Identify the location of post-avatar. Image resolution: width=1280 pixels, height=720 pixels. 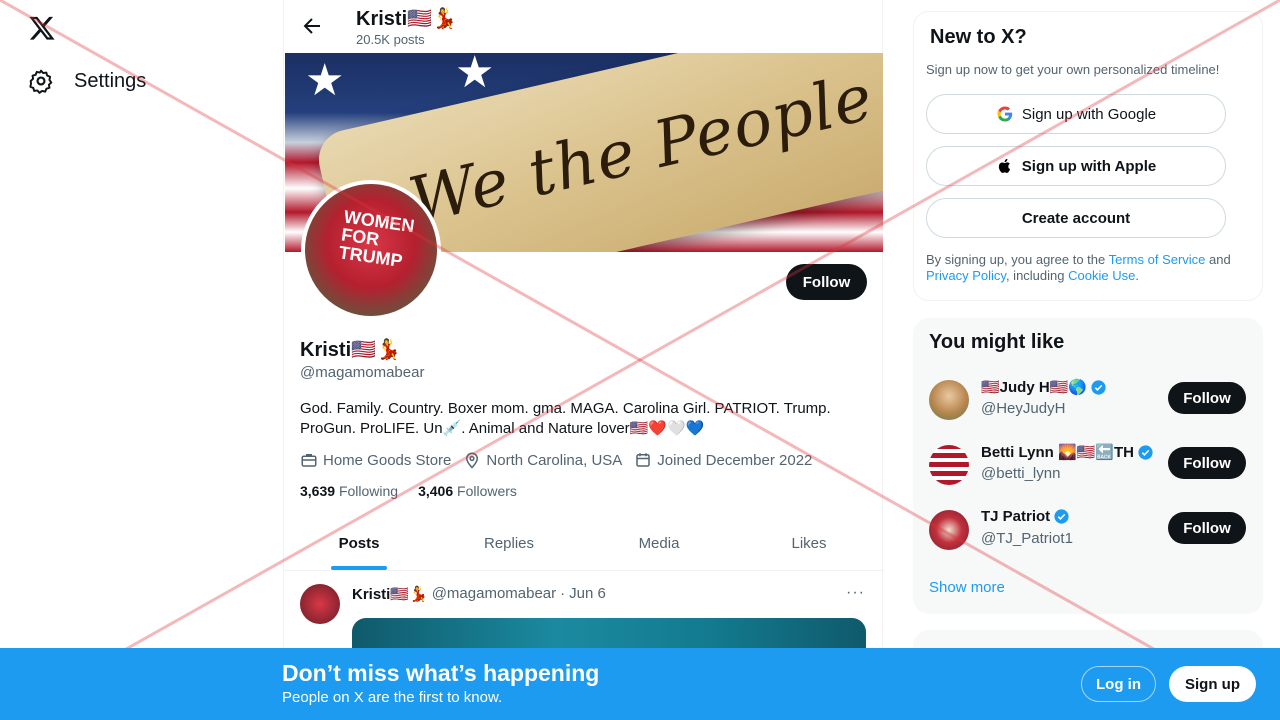
(320, 604).